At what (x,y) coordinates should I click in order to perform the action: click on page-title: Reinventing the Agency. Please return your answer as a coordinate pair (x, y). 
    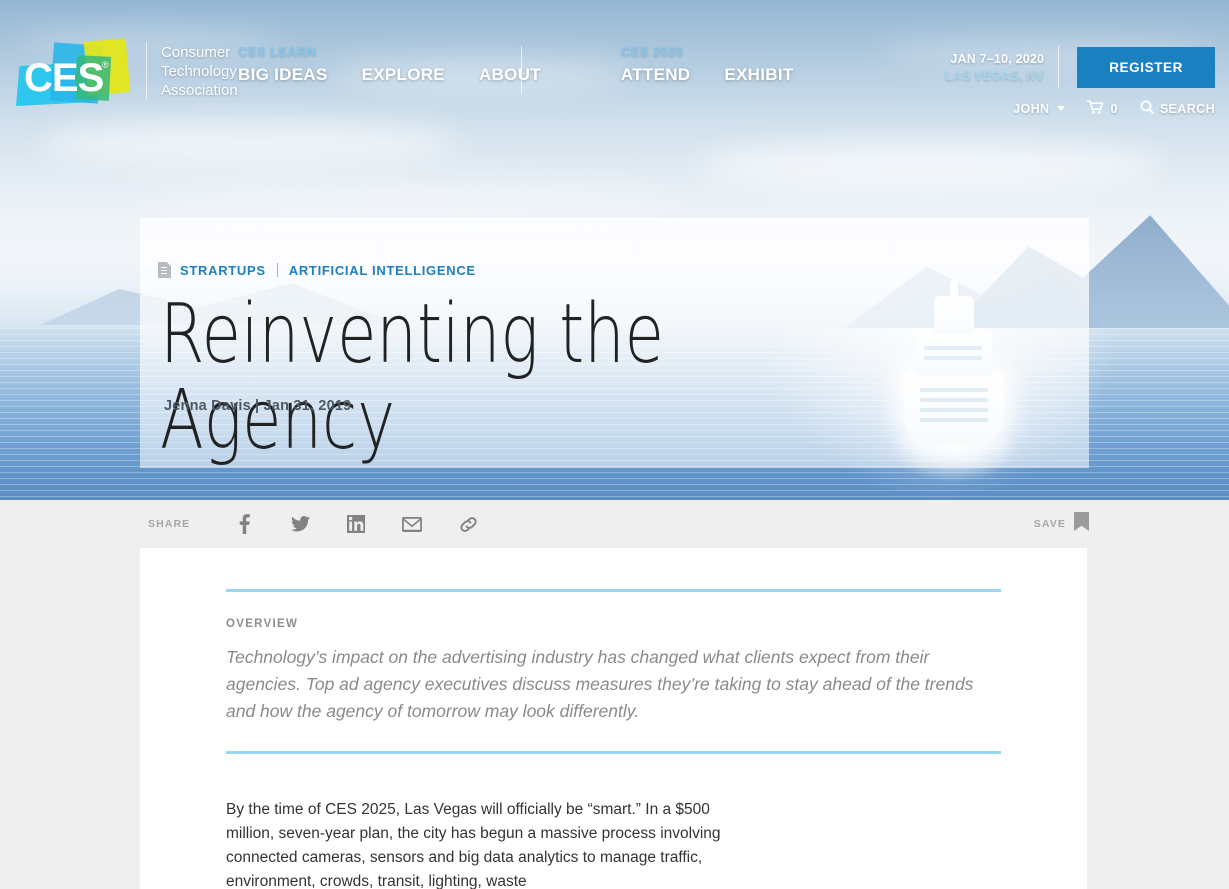
    Looking at the image, I should click on (412, 377).